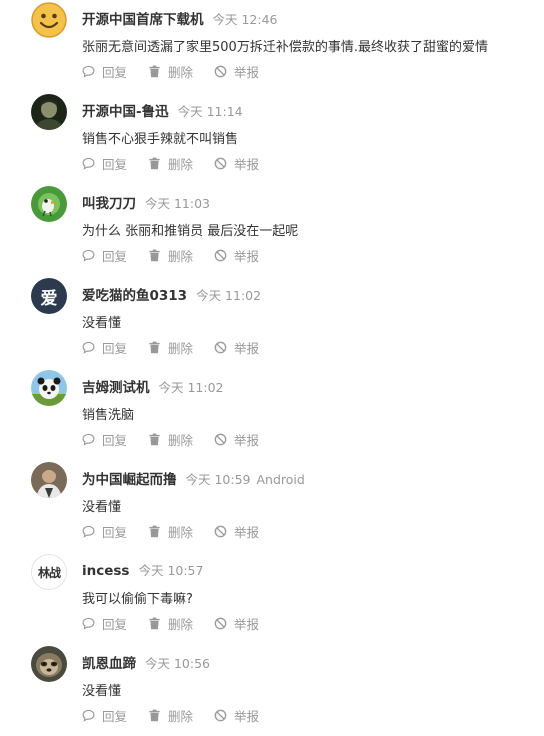 The image size is (544, 736). What do you see at coordinates (272, 506) in the screenshot?
I see `comment-item: 为中国崛起而撸 今天 10:59 Android 没看懂 回复 删除 举报` at bounding box center [272, 506].